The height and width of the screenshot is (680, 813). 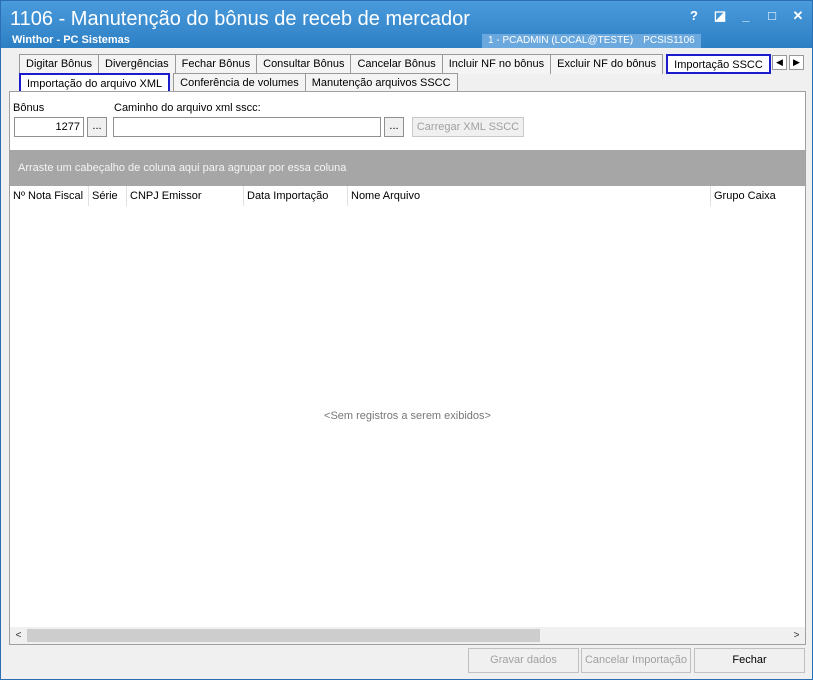 I want to click on load-xml-button: Carregar XML SSCC, so click(x=468, y=127).